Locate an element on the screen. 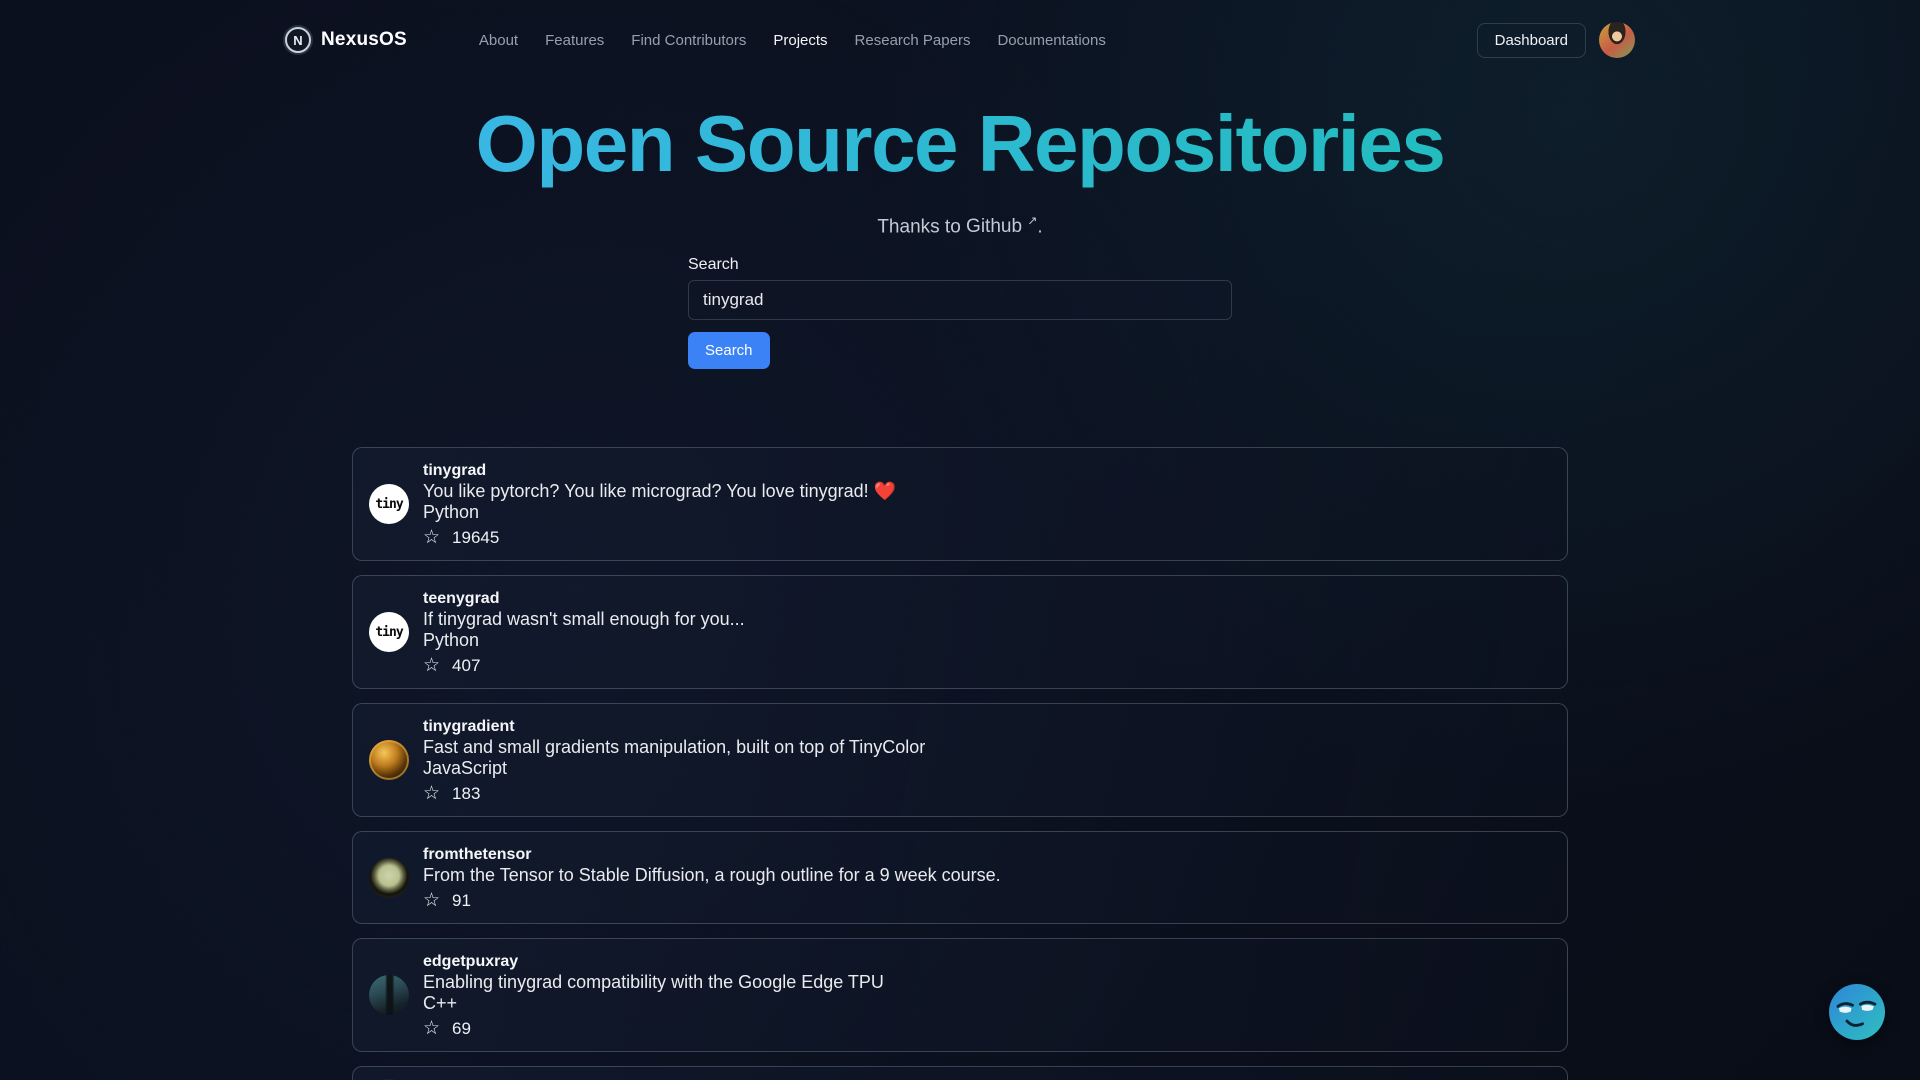  repo-language: JavaScript is located at coordinates (465, 768).